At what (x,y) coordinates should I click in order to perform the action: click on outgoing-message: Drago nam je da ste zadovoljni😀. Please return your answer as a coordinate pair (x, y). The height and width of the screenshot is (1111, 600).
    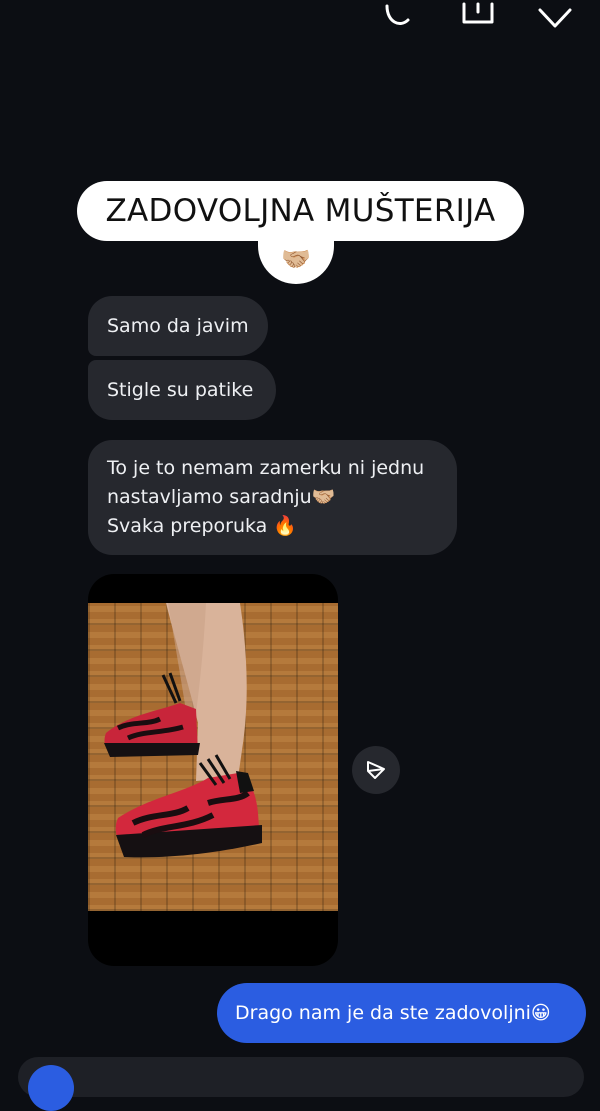
    Looking at the image, I should click on (401, 1013).